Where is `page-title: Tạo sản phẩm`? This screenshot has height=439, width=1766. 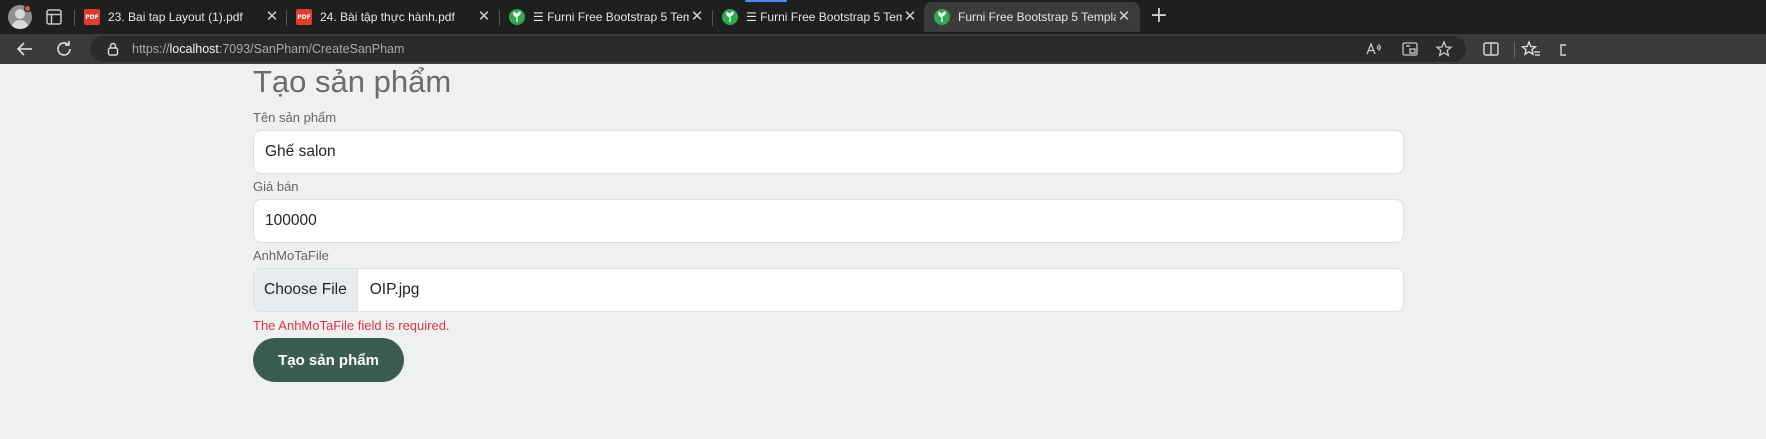
page-title: Tạo sản phẩm is located at coordinates (352, 81).